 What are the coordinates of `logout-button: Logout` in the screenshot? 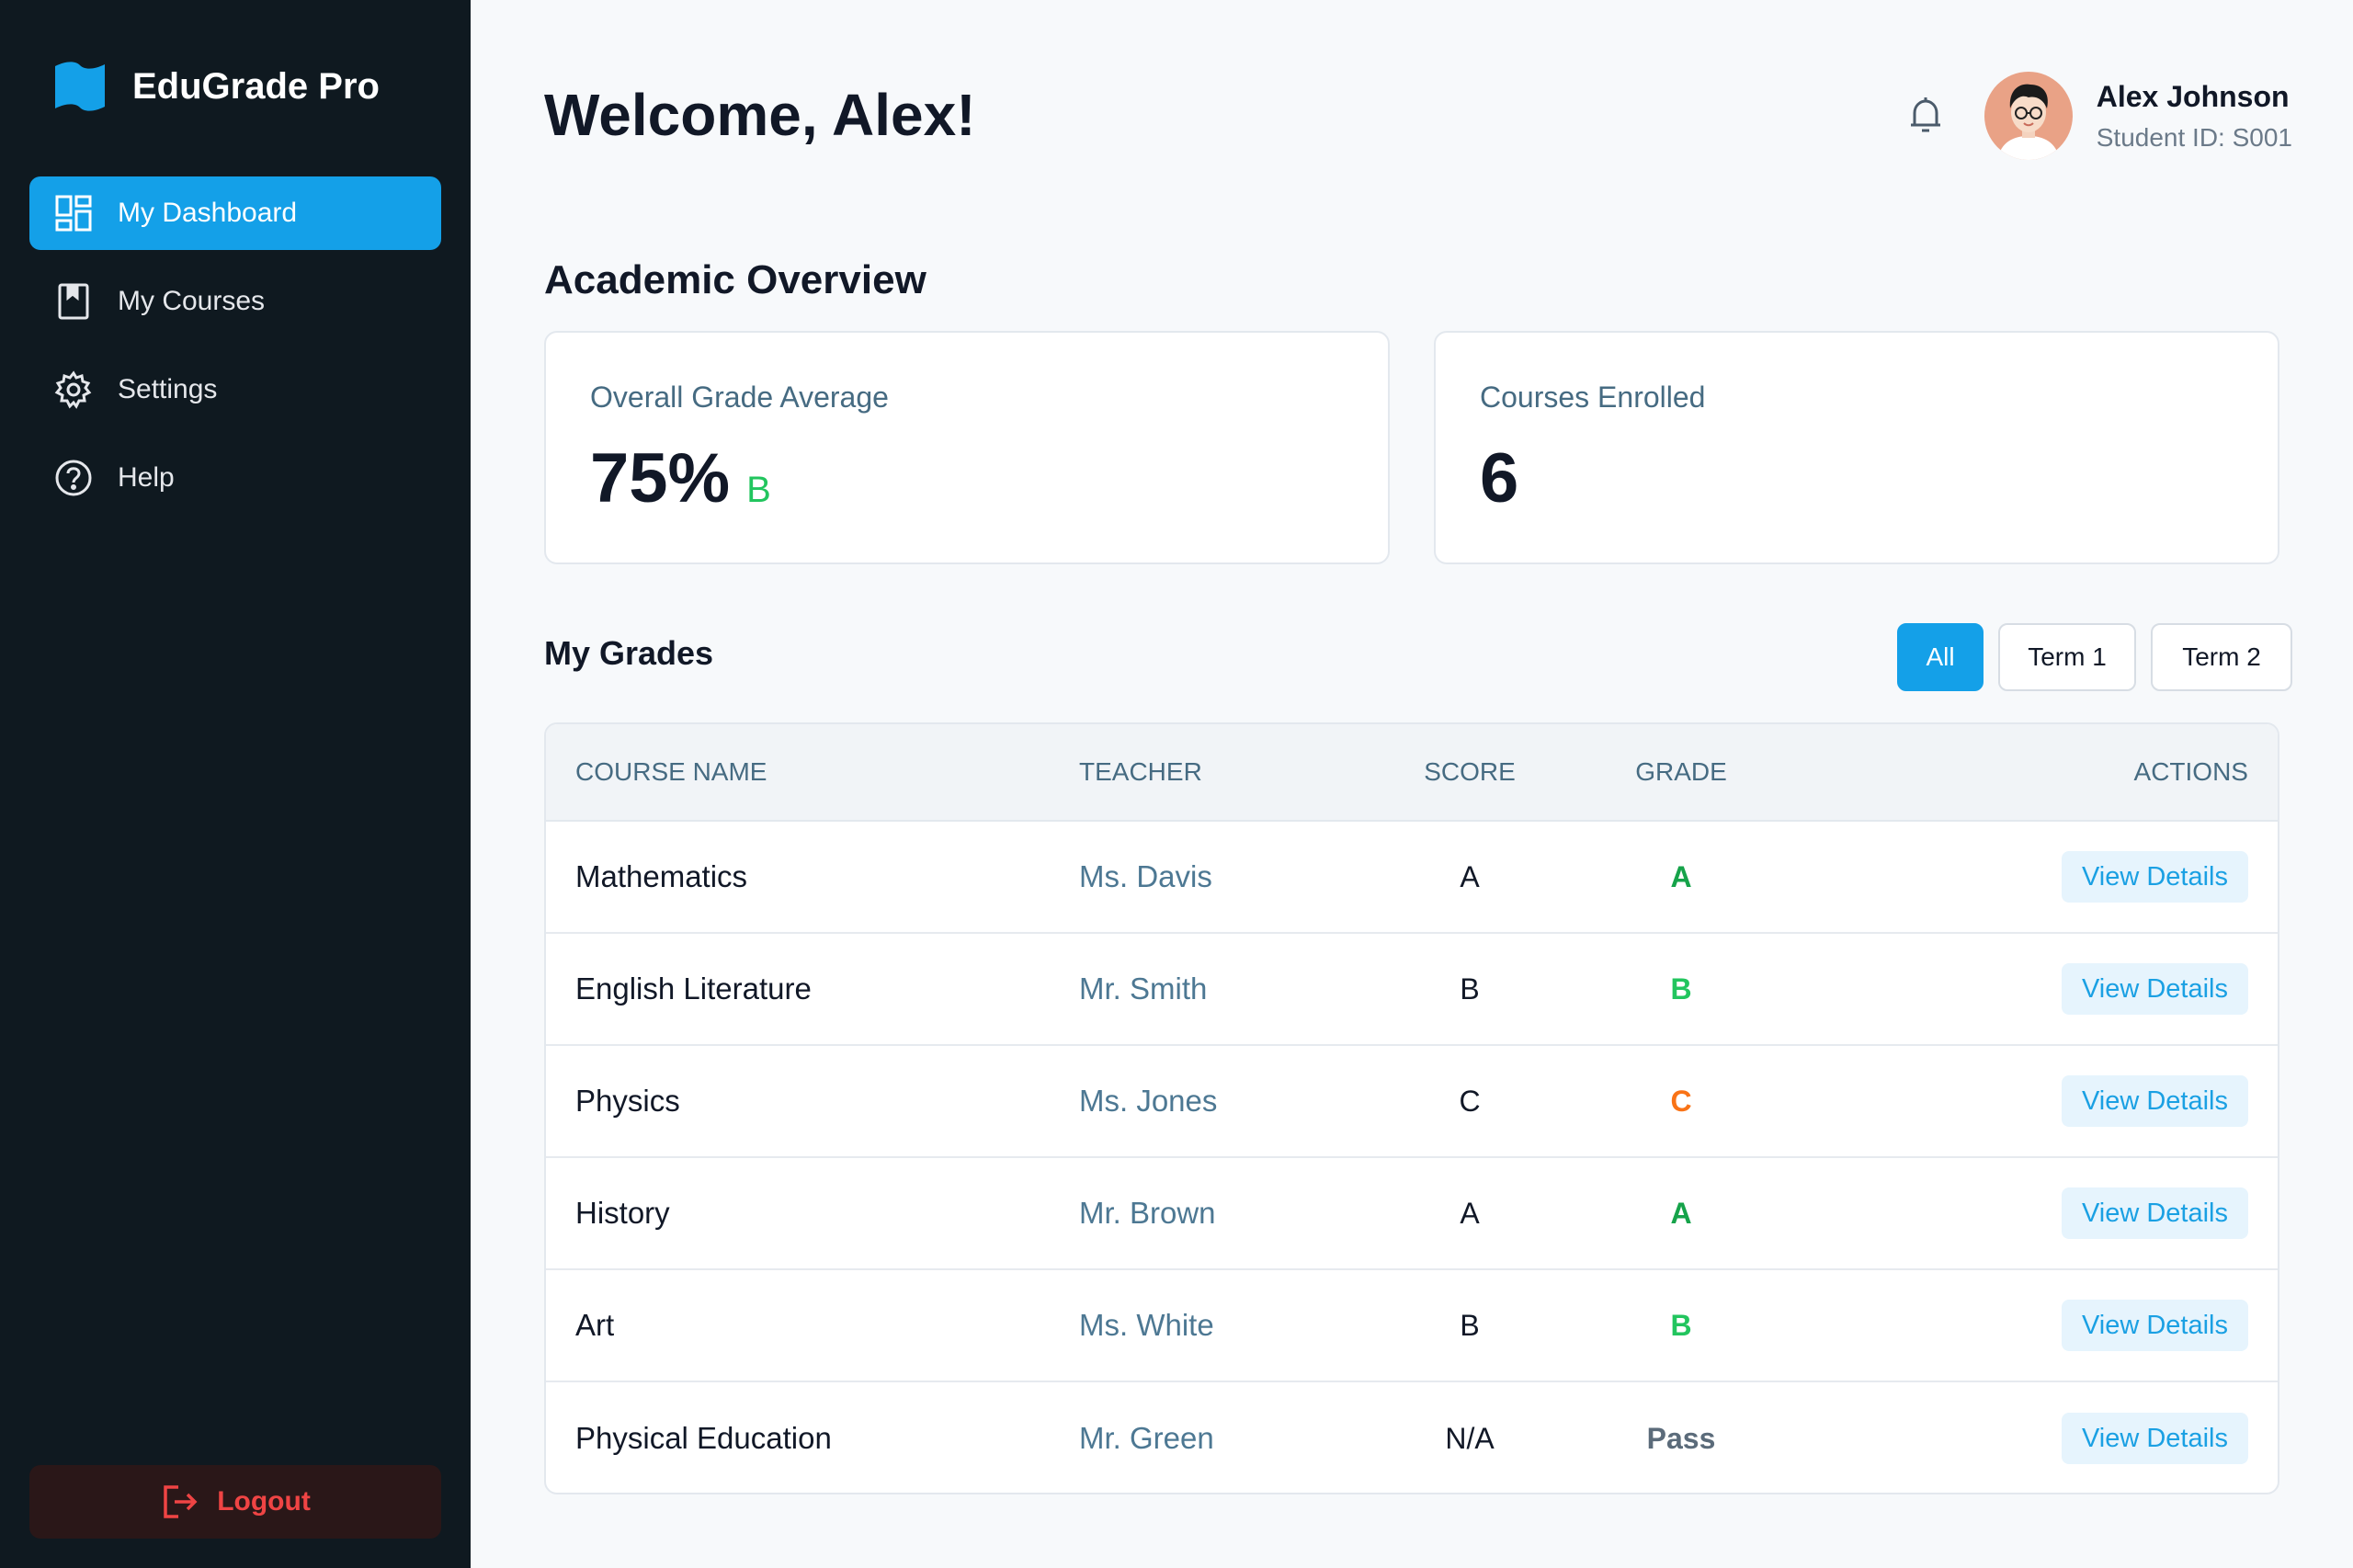 It's located at (235, 1502).